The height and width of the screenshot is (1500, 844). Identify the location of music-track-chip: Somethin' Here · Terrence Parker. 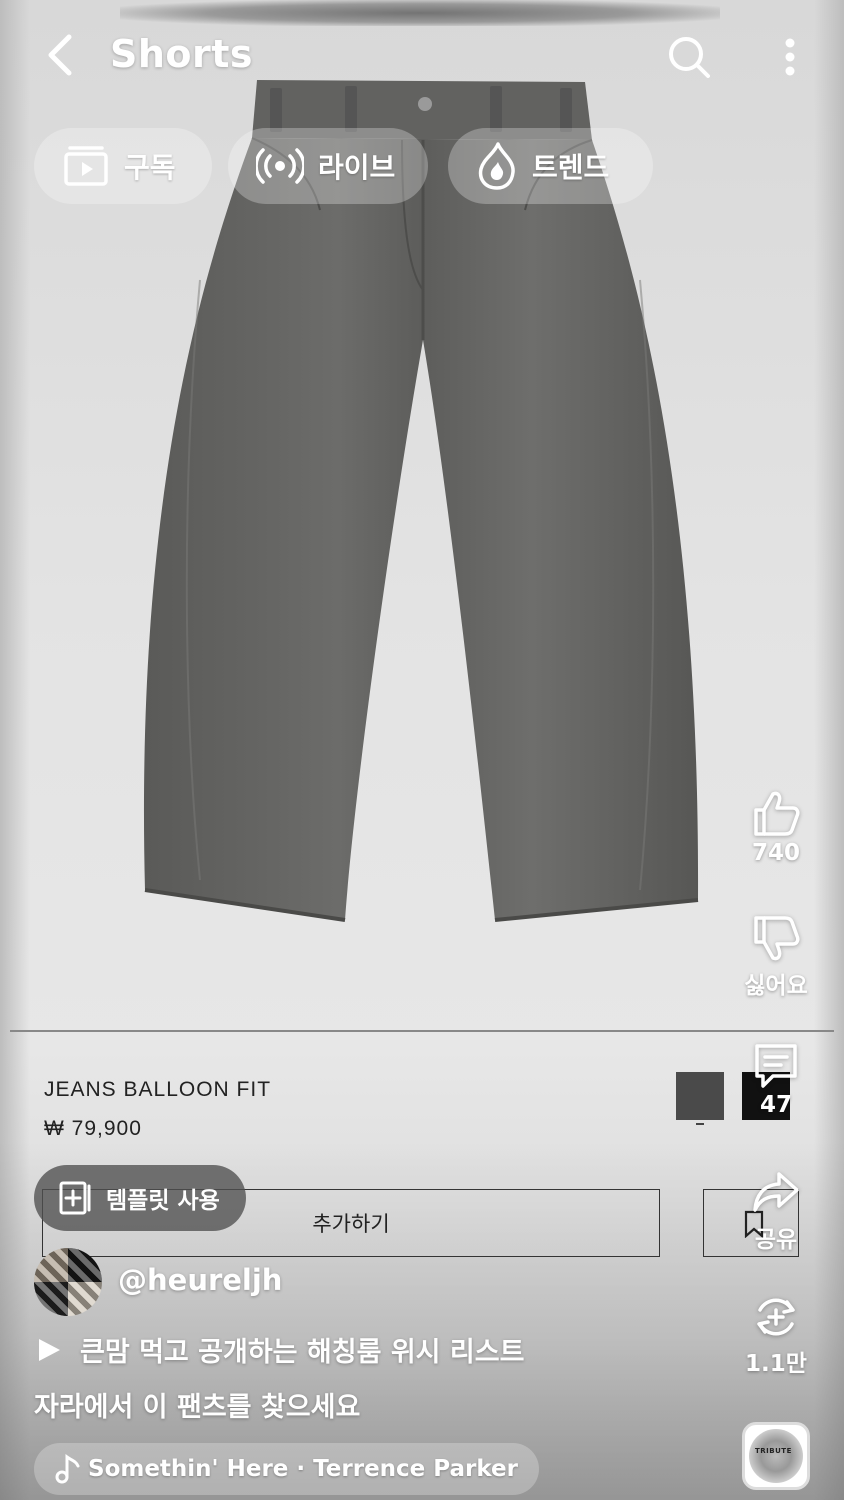
(286, 1469).